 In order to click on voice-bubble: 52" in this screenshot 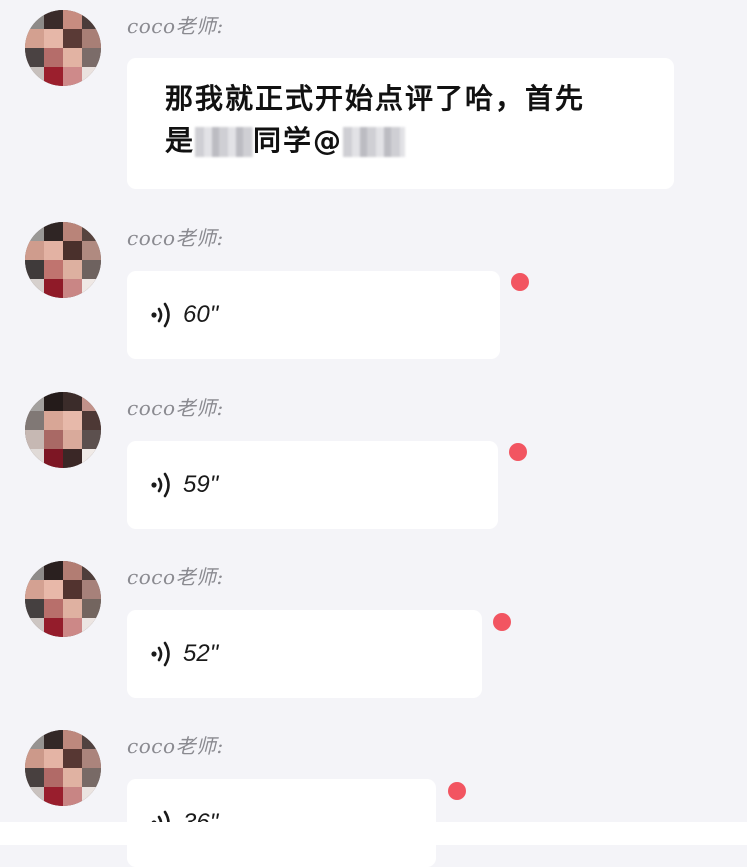, I will do `click(304, 654)`.